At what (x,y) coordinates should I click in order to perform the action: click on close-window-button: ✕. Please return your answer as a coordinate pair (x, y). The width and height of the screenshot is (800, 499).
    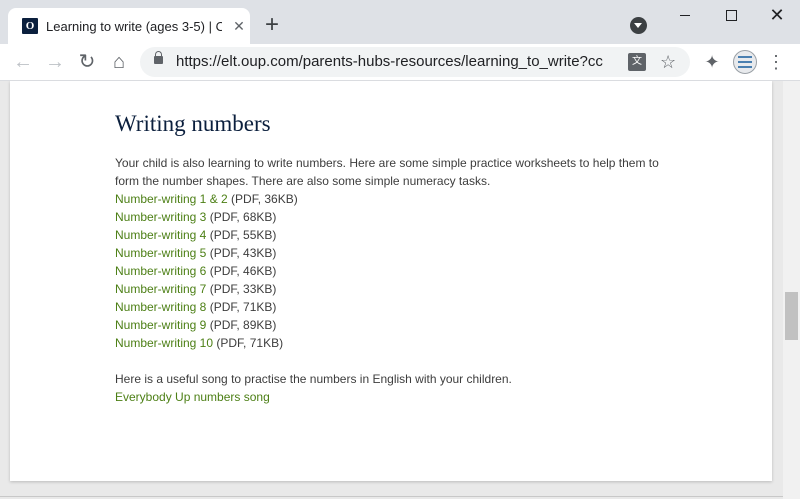
    Looking at the image, I should click on (777, 16).